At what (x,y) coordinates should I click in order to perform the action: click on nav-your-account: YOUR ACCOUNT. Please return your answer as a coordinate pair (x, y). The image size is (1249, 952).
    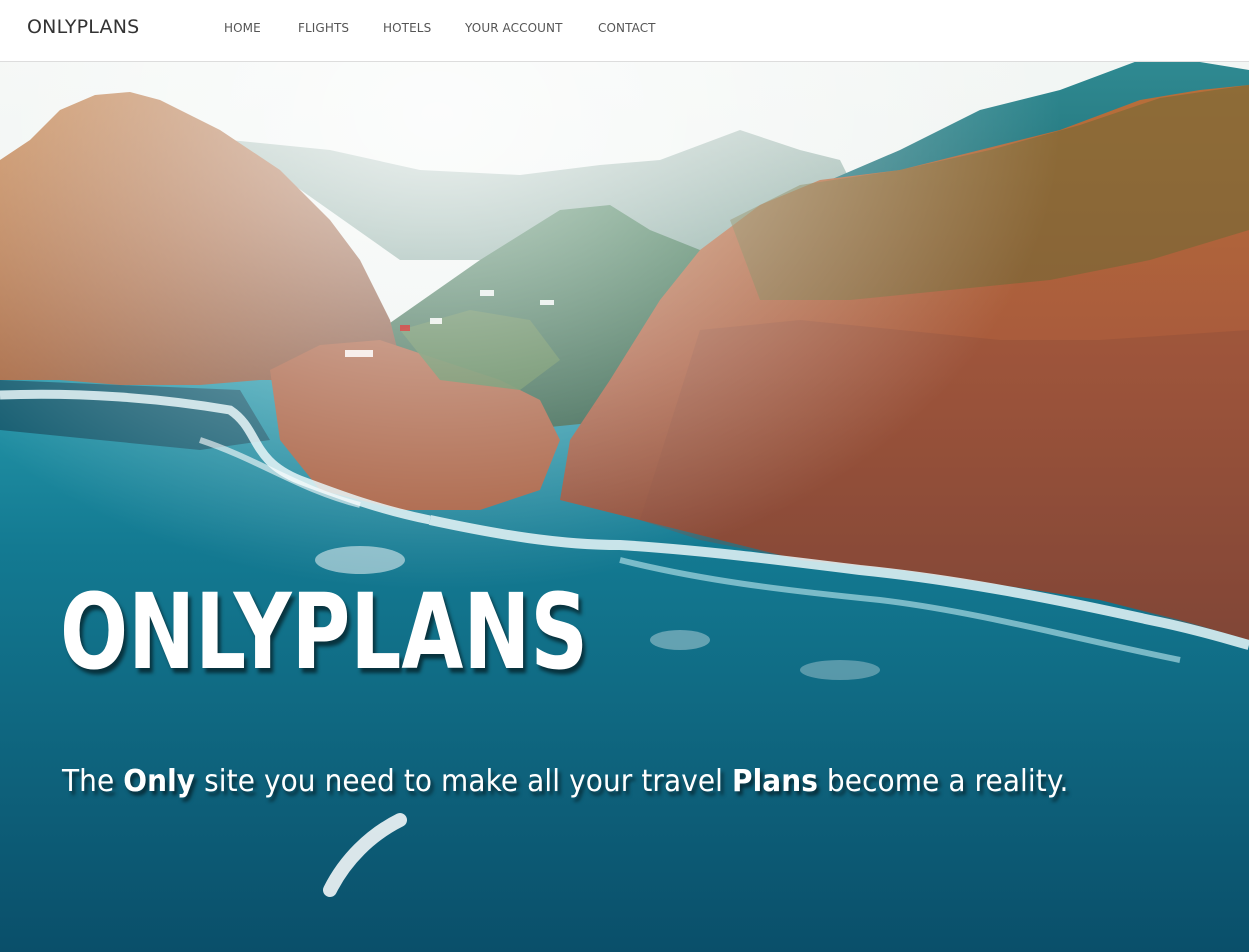
    Looking at the image, I should click on (514, 28).